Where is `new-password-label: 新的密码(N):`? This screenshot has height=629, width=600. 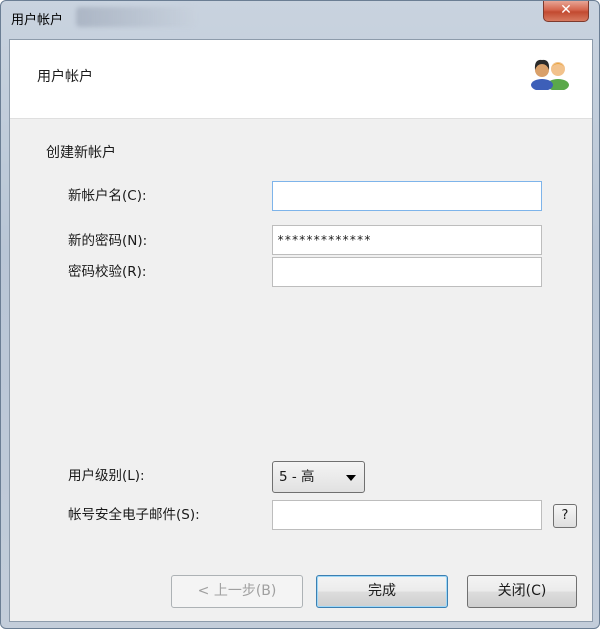
new-password-label: 新的密码(N): is located at coordinates (108, 241).